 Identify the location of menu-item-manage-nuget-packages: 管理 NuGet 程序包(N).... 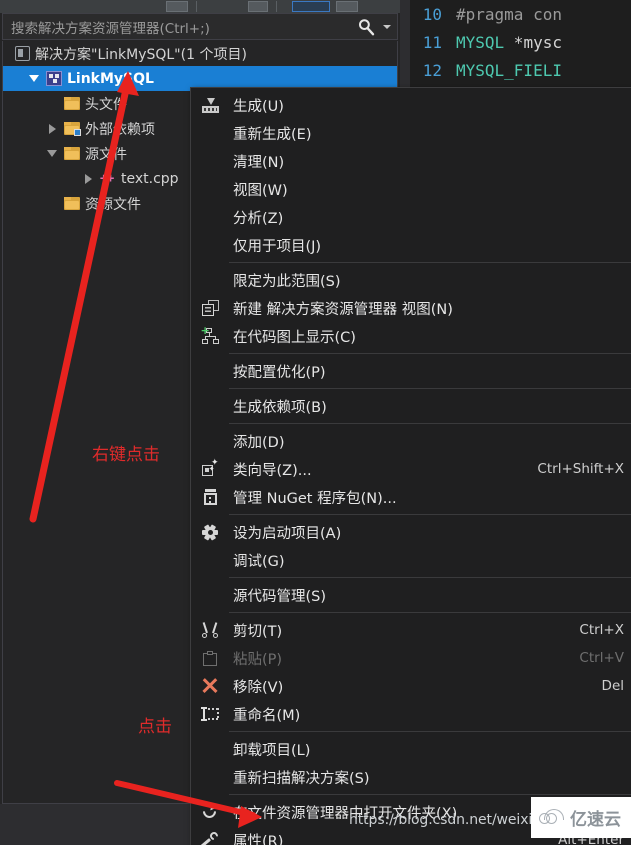
(411, 497).